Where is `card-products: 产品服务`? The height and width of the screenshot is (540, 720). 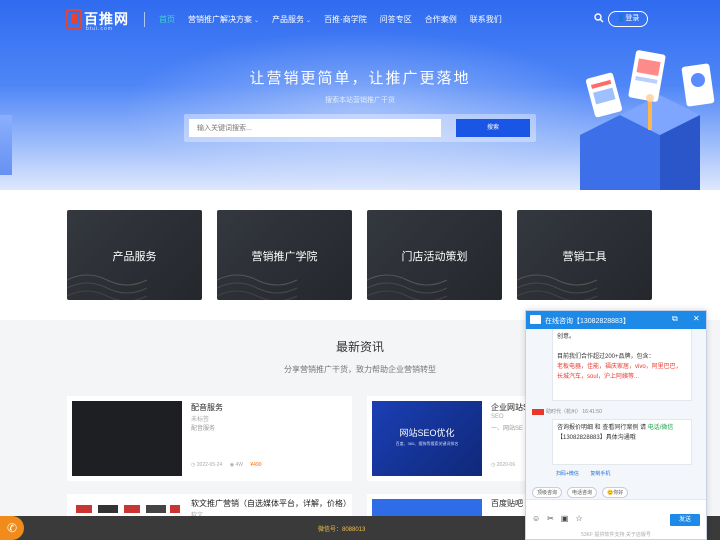 card-products: 产品服务 is located at coordinates (134, 255).